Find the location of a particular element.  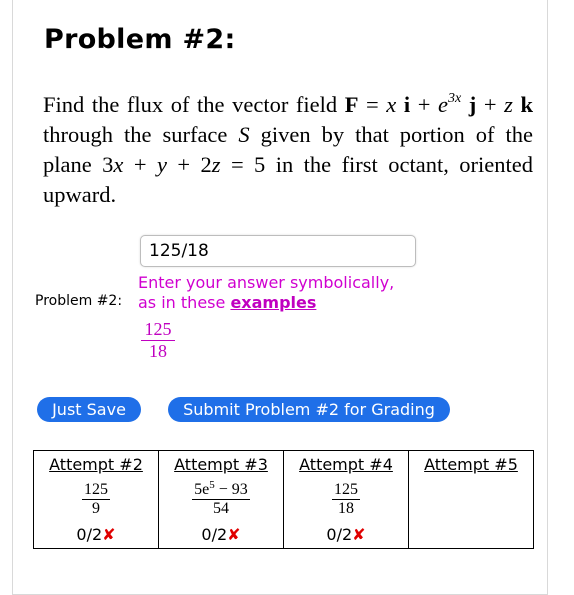

attempt-header: Attempt #4 is located at coordinates (346, 465).